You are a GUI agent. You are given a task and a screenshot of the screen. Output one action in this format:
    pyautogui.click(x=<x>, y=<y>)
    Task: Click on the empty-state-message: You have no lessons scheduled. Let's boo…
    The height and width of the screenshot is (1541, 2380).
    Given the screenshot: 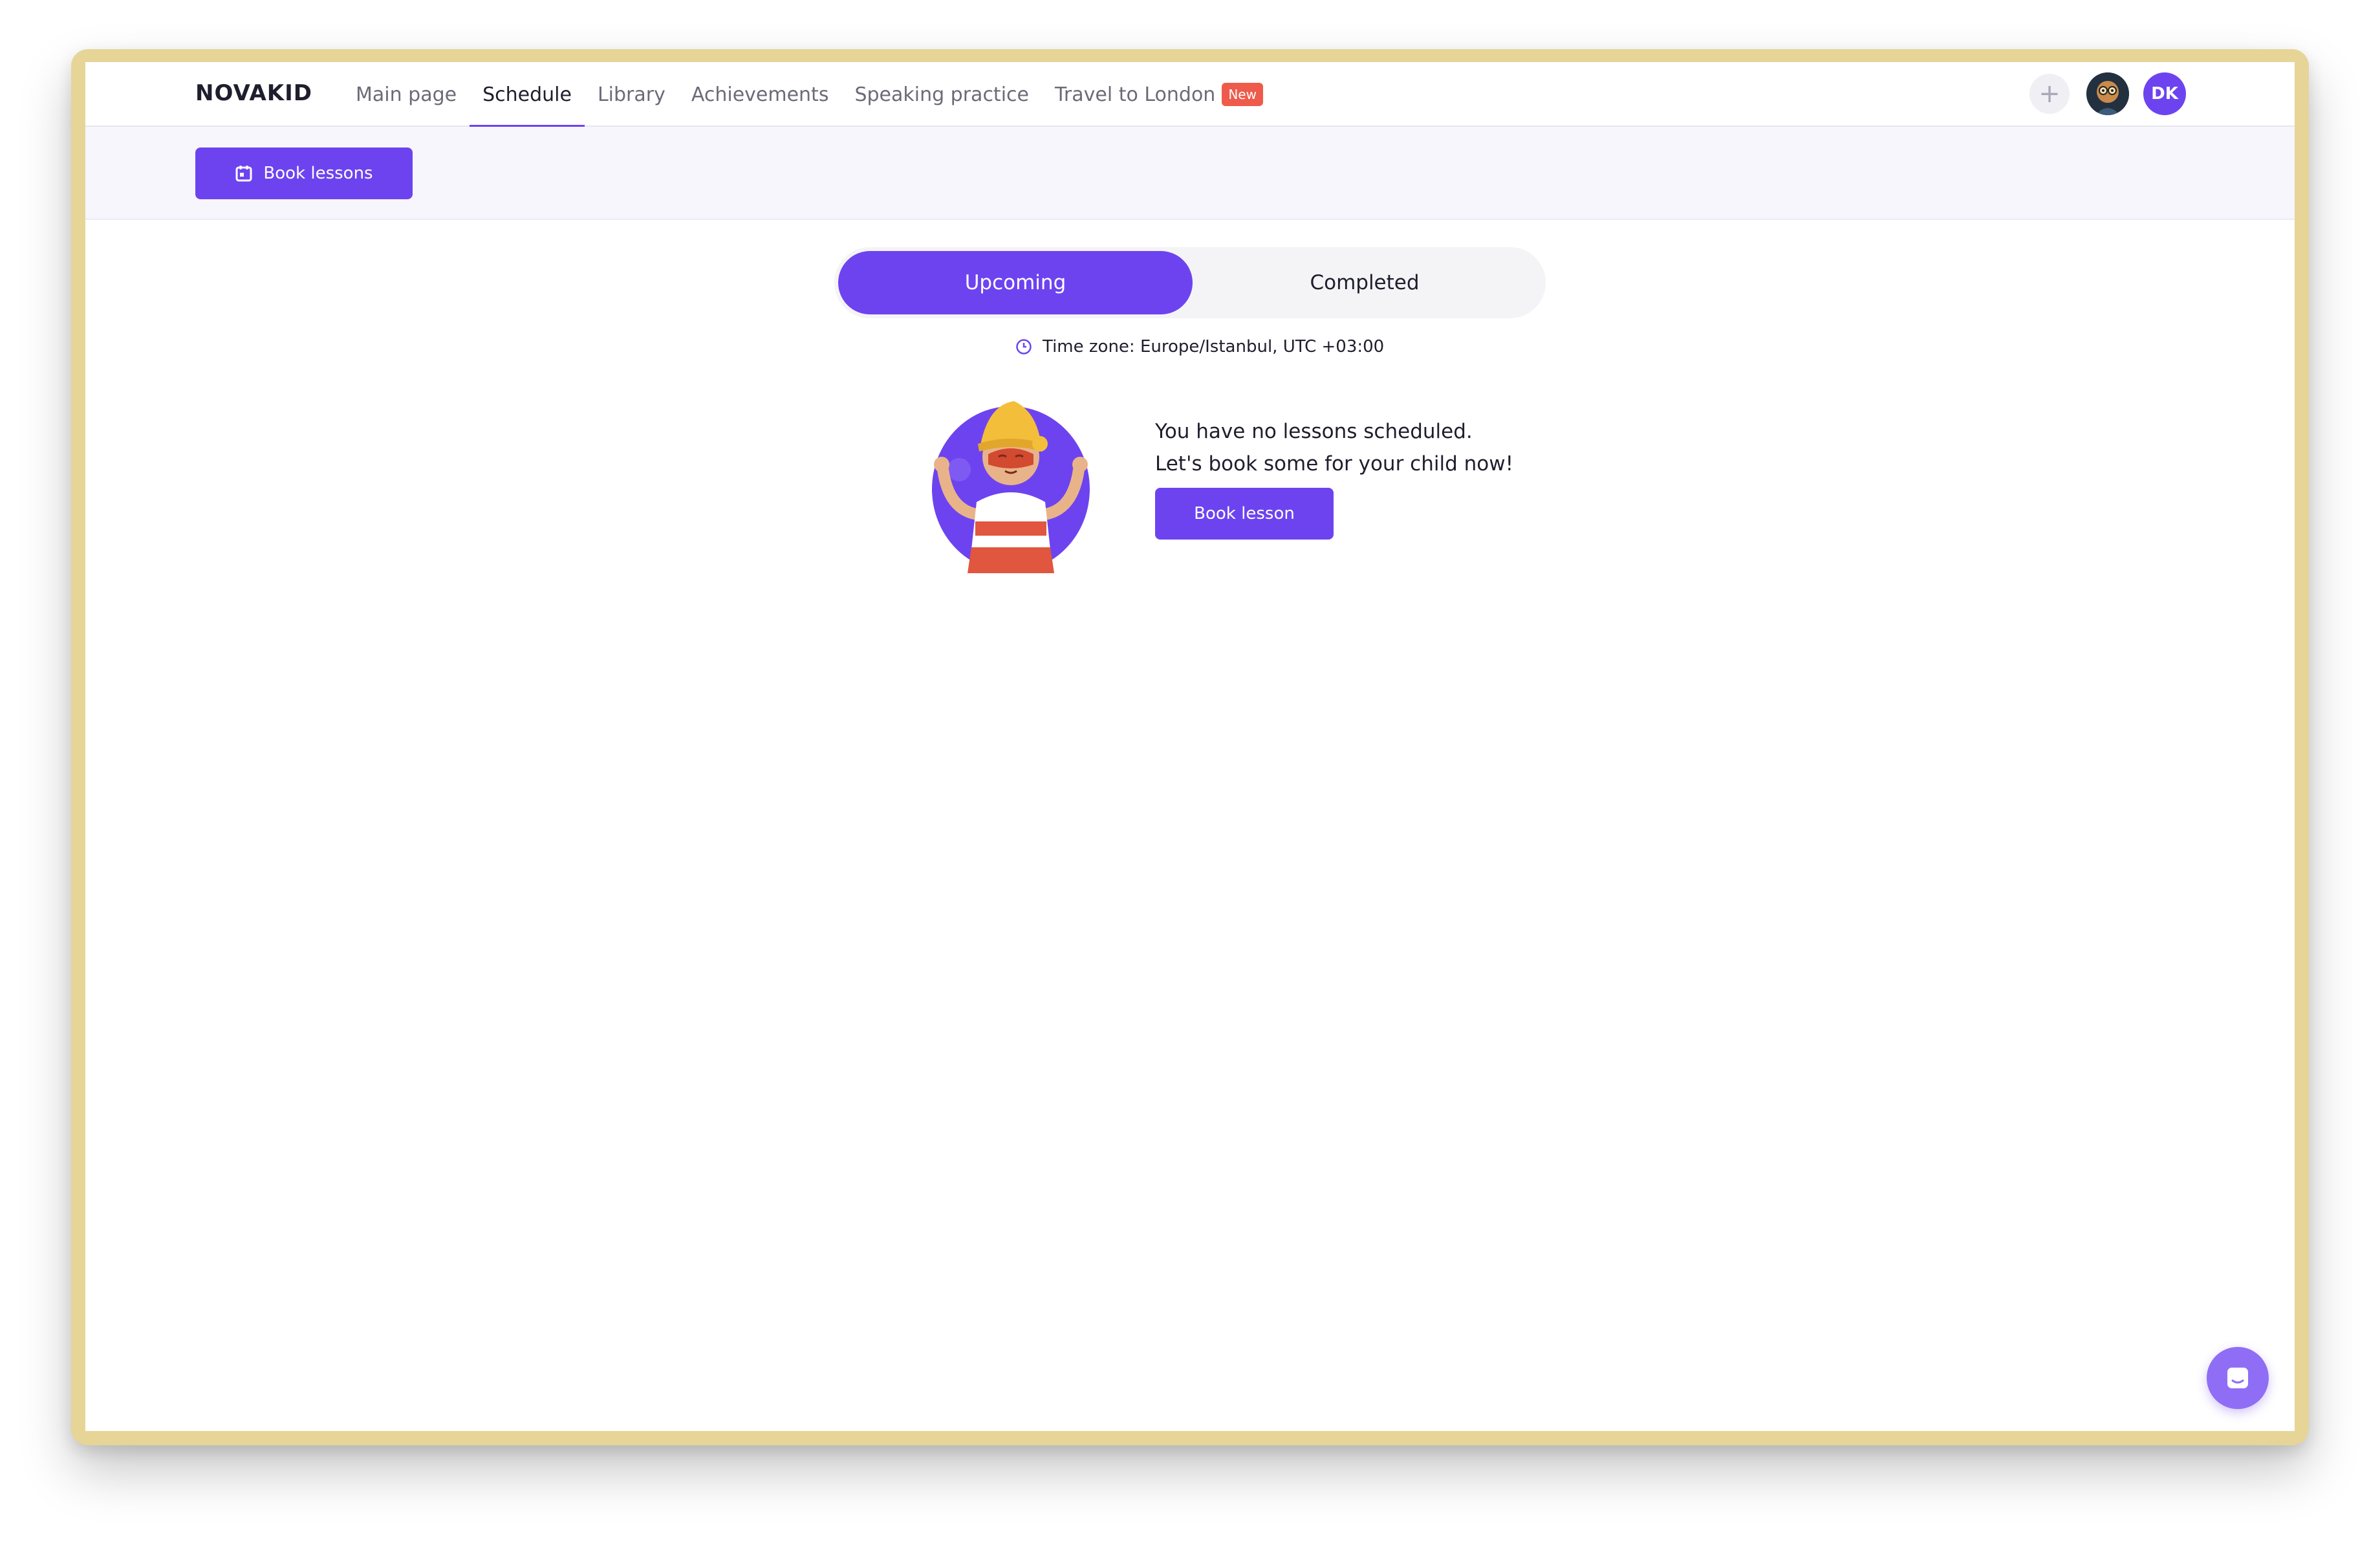 What is the action you would take?
    pyautogui.click(x=1334, y=447)
    